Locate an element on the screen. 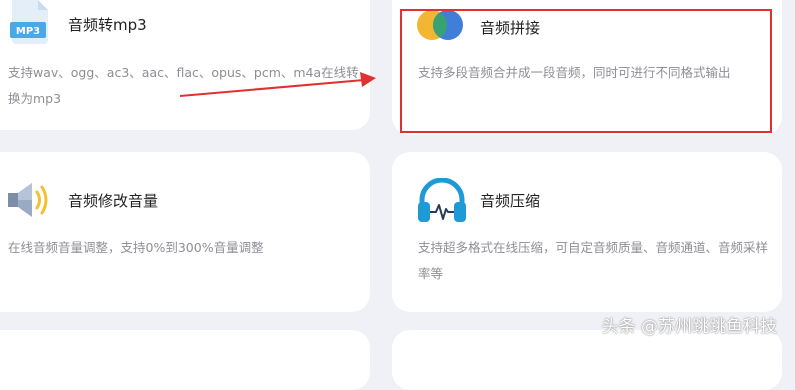  card-partial-bottom-right is located at coordinates (587, 360).